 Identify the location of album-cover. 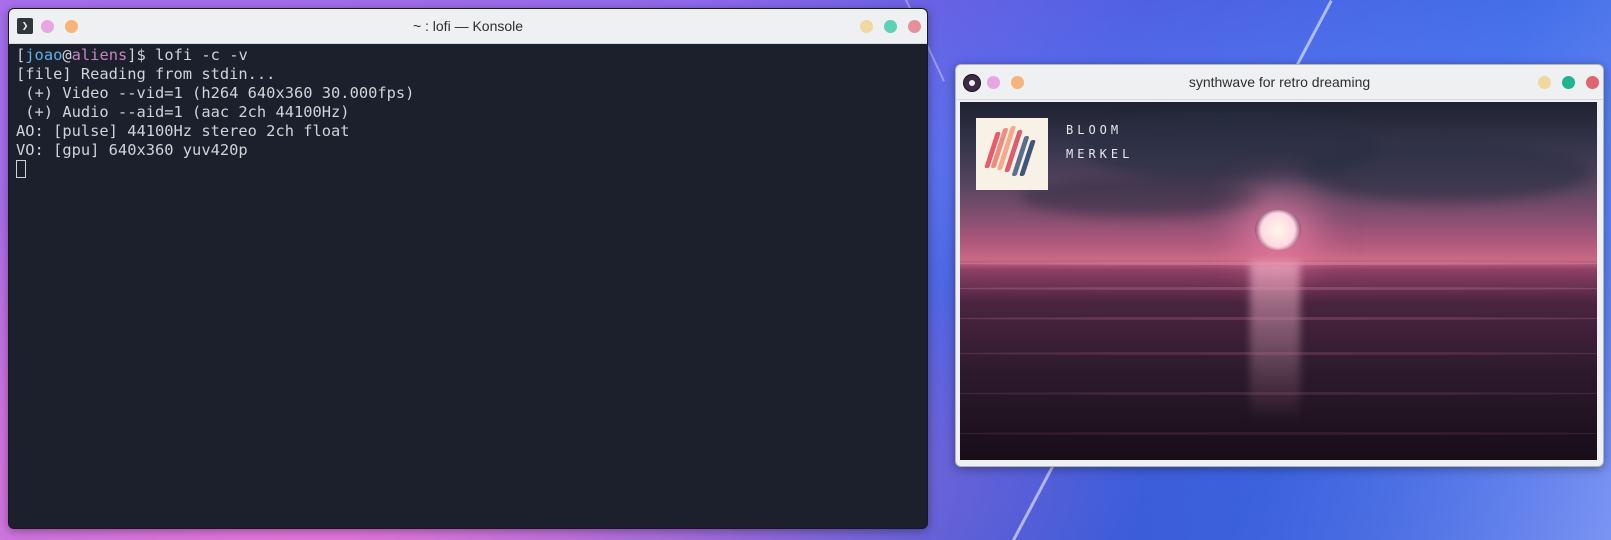
(1012, 154).